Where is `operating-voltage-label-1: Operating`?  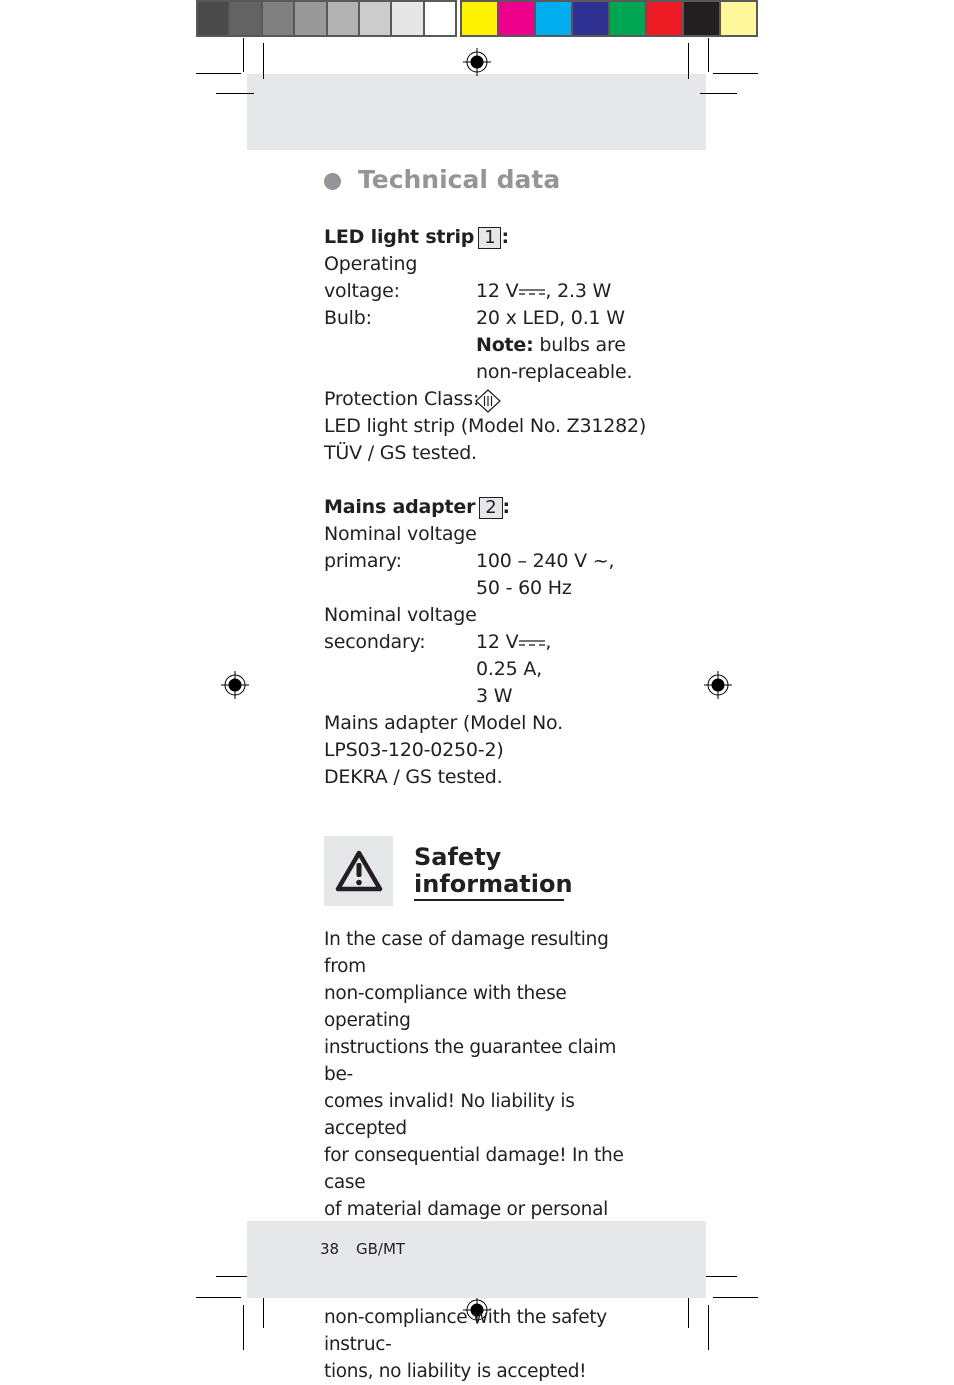 operating-voltage-label-1: Operating is located at coordinates (371, 264).